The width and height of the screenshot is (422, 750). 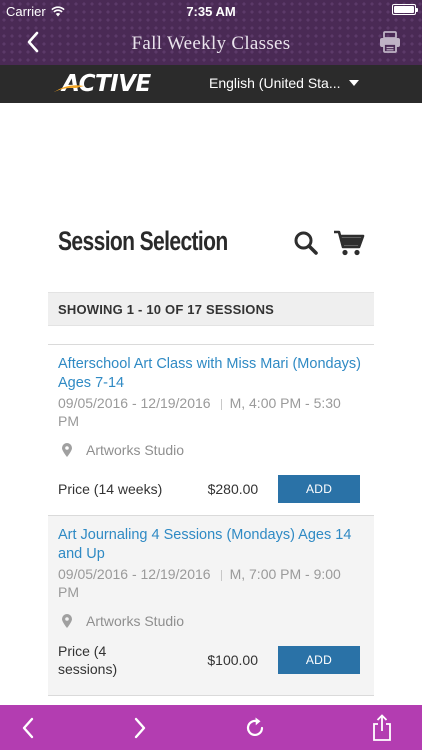 I want to click on caret-down-icon, so click(x=353, y=83).